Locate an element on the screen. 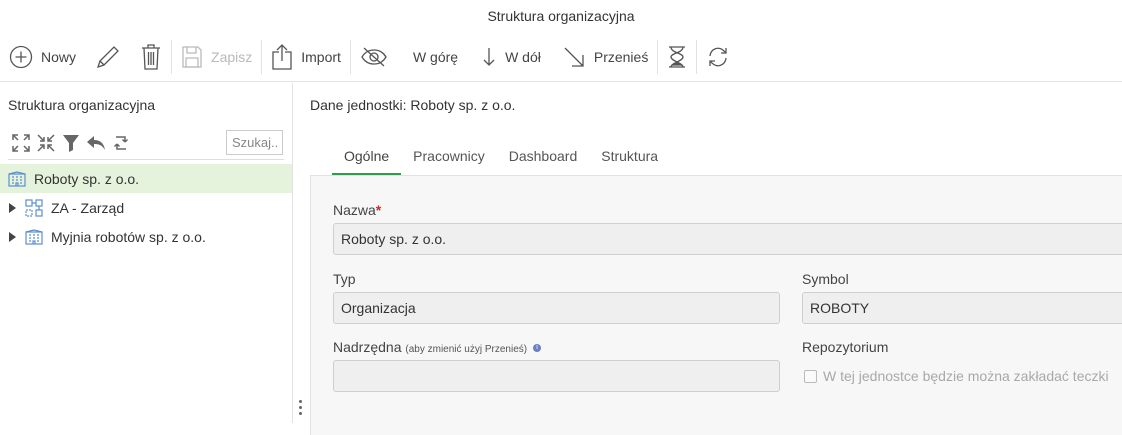 This screenshot has width=1122, height=435. refresh-icon is located at coordinates (718, 57).